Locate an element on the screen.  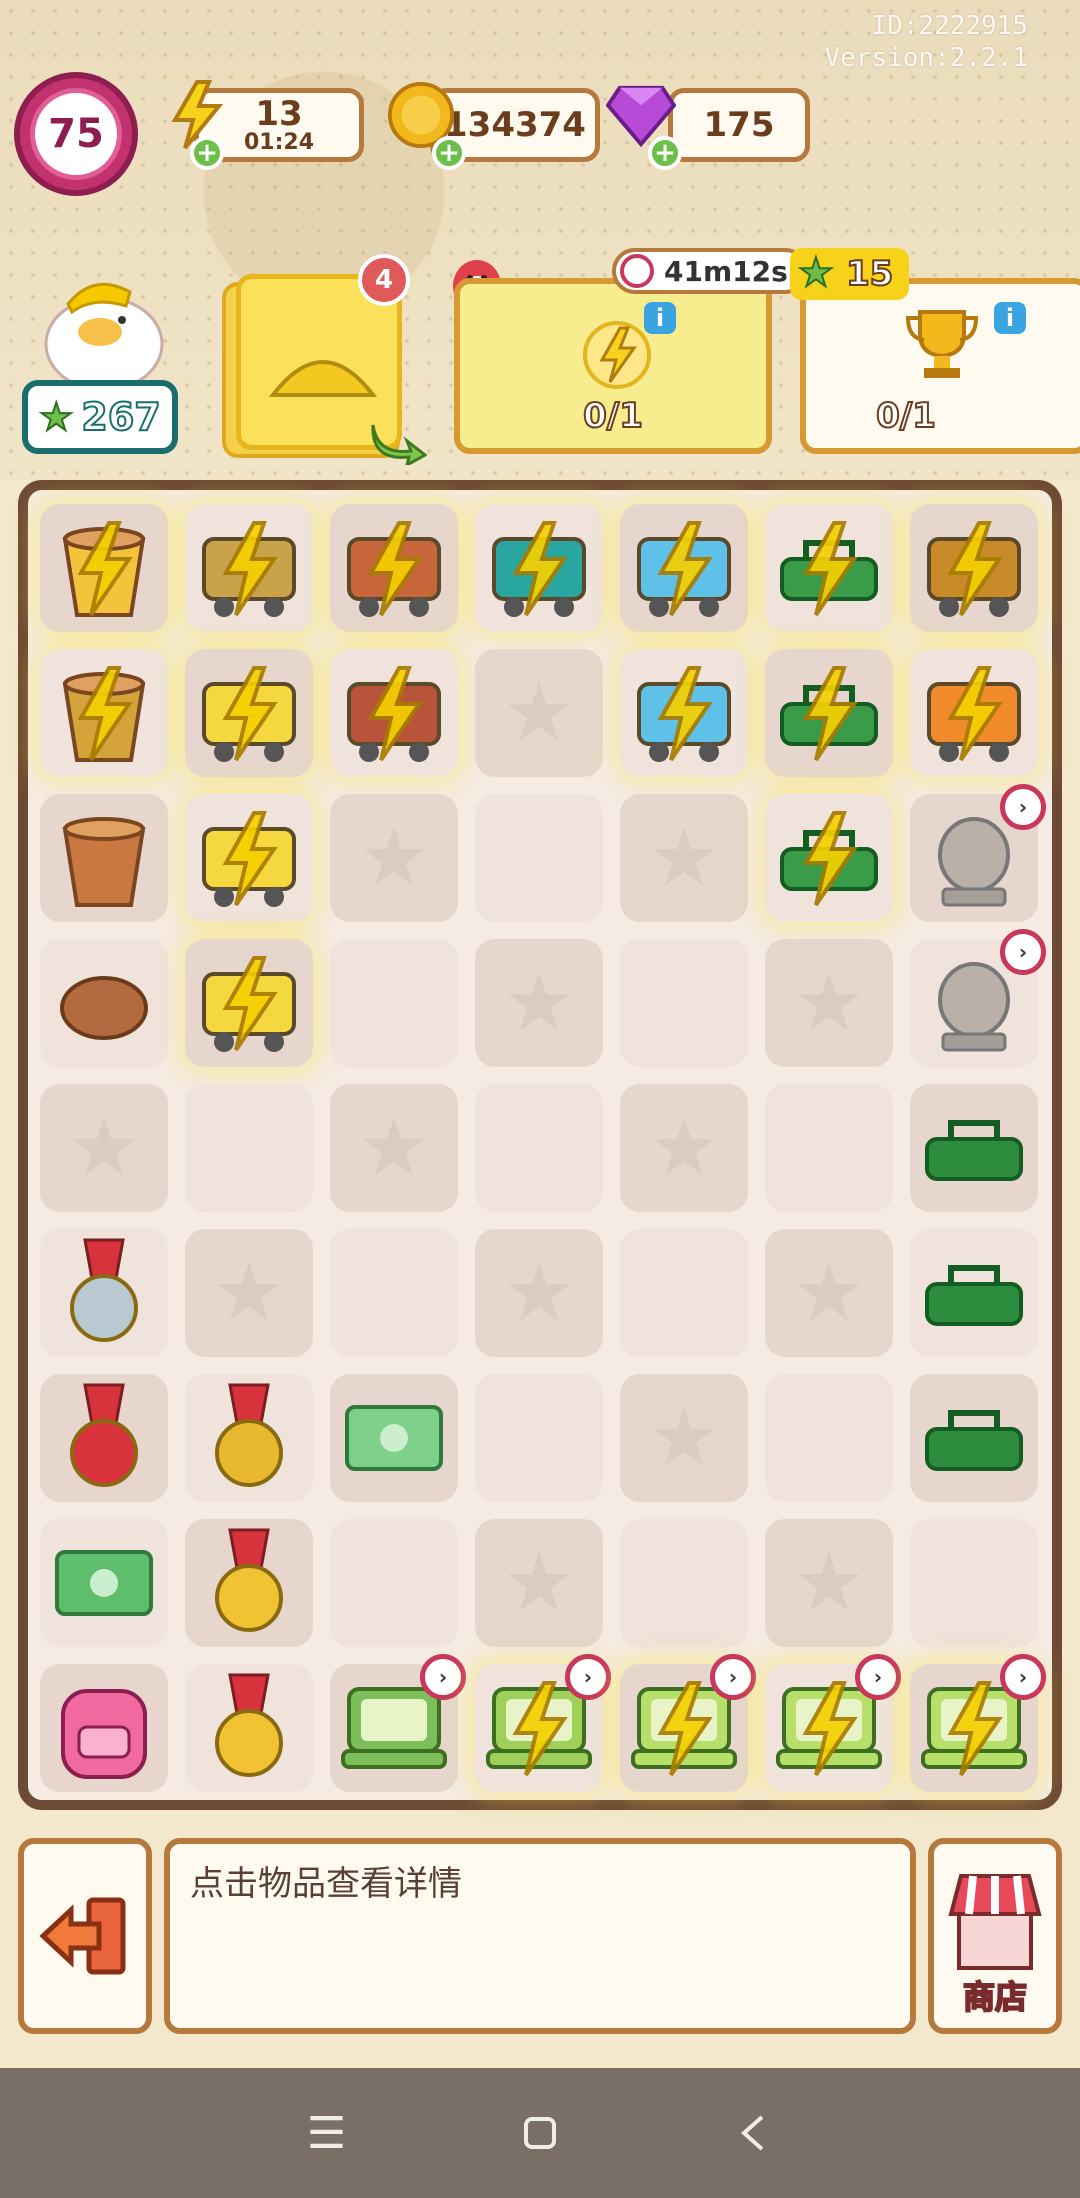
gold-medal-item is located at coordinates (249, 1583).